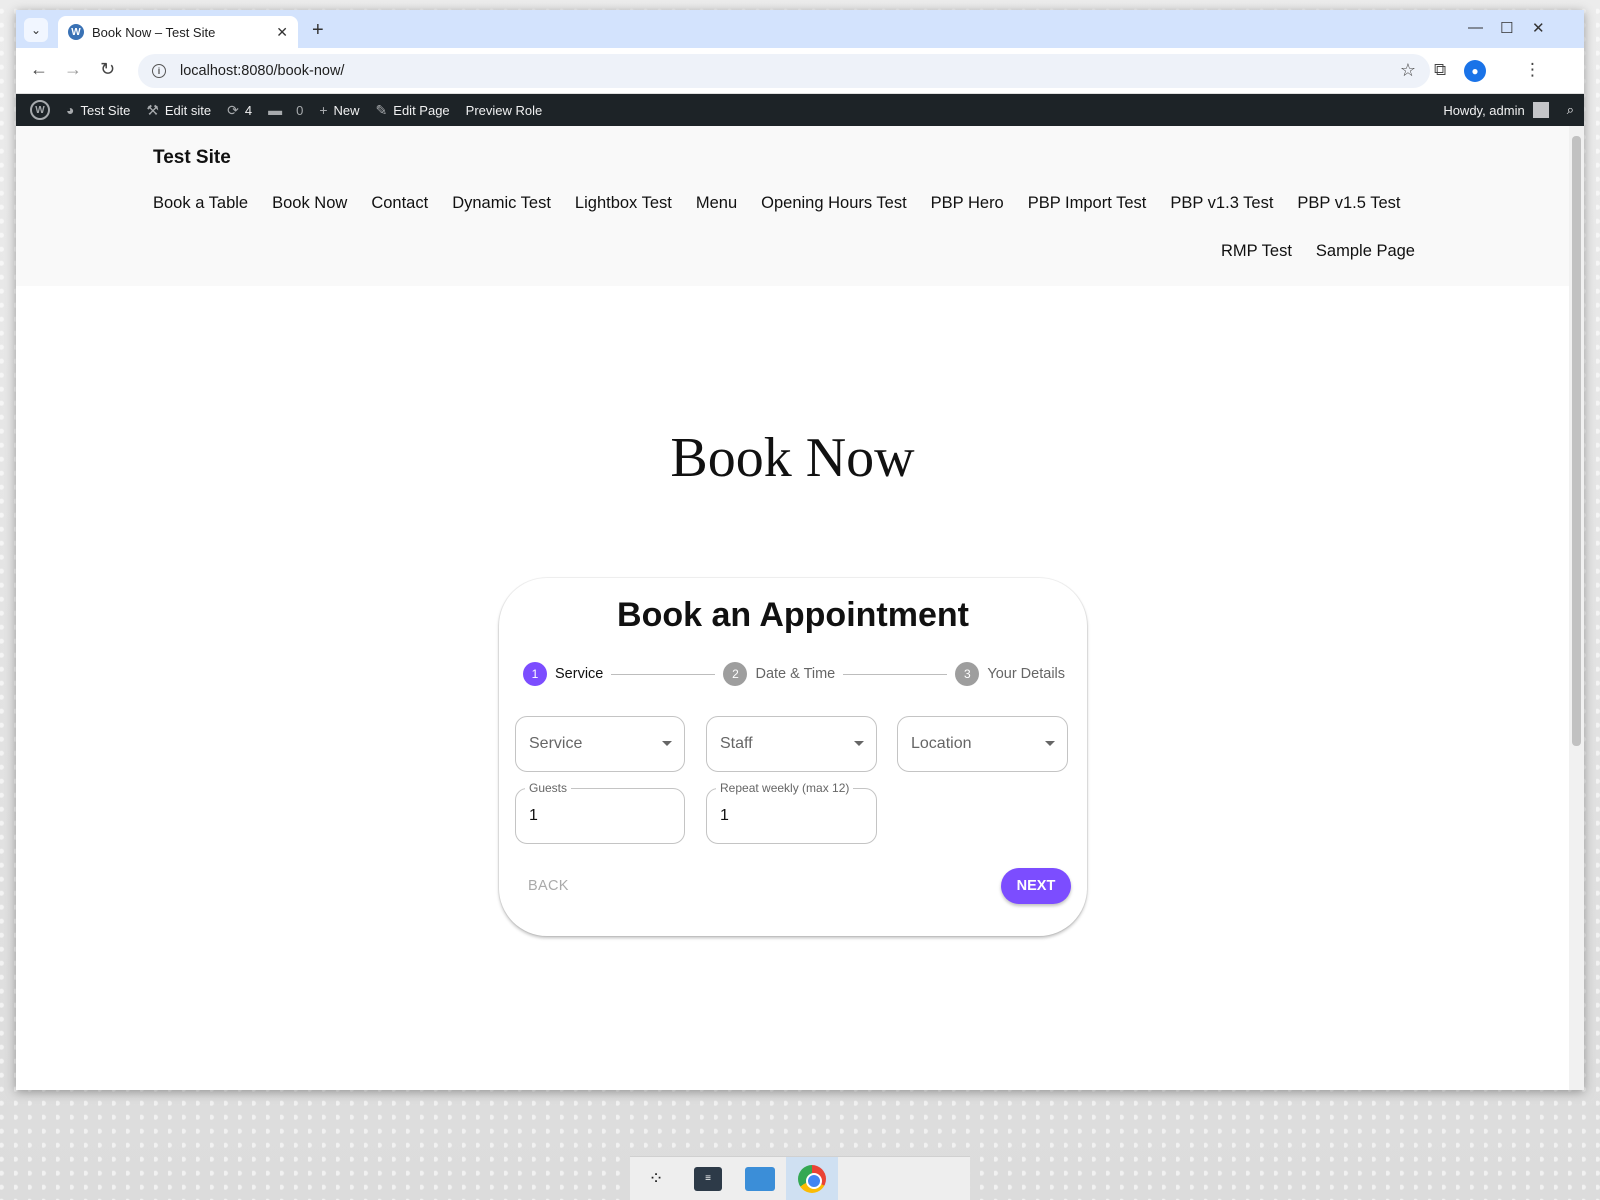 The width and height of the screenshot is (1600, 1200). I want to click on booking-title: Book an Appointment, so click(793, 615).